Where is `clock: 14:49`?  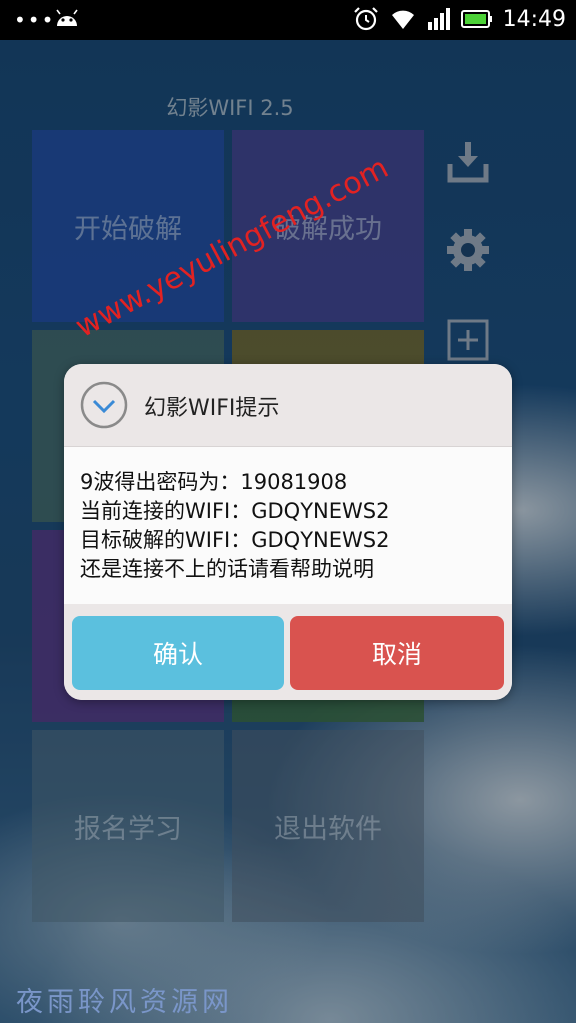
clock: 14:49 is located at coordinates (534, 19).